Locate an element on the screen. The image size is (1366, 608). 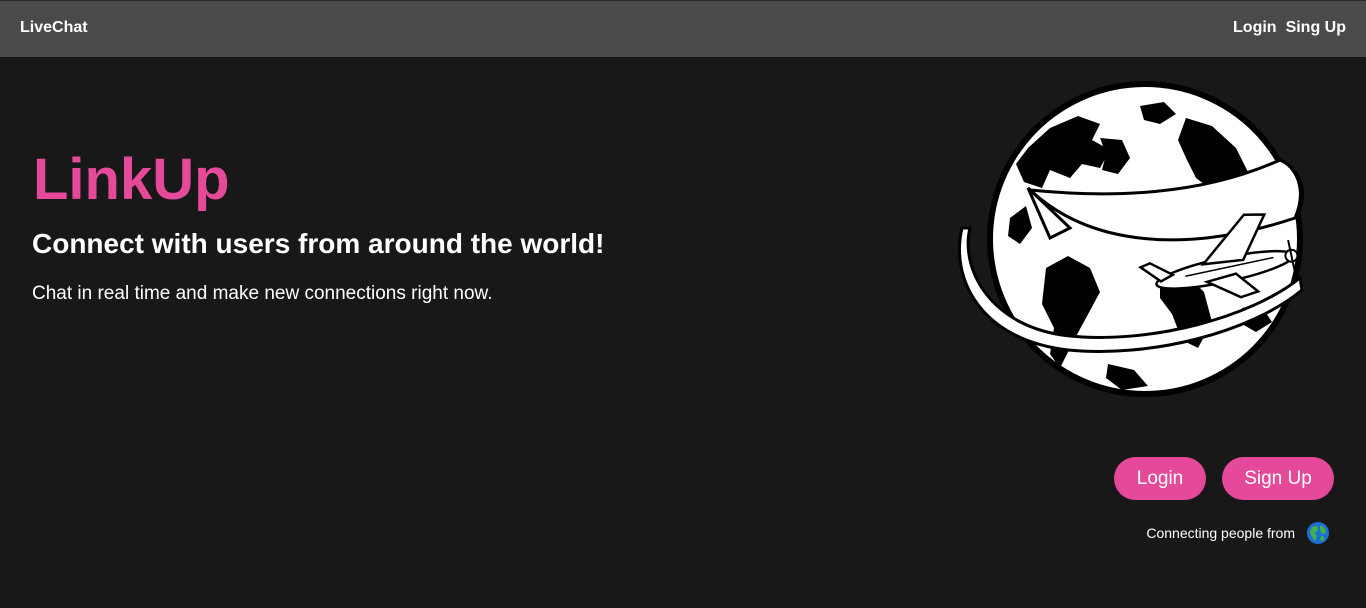
earth-globe-icon is located at coordinates (1318, 533).